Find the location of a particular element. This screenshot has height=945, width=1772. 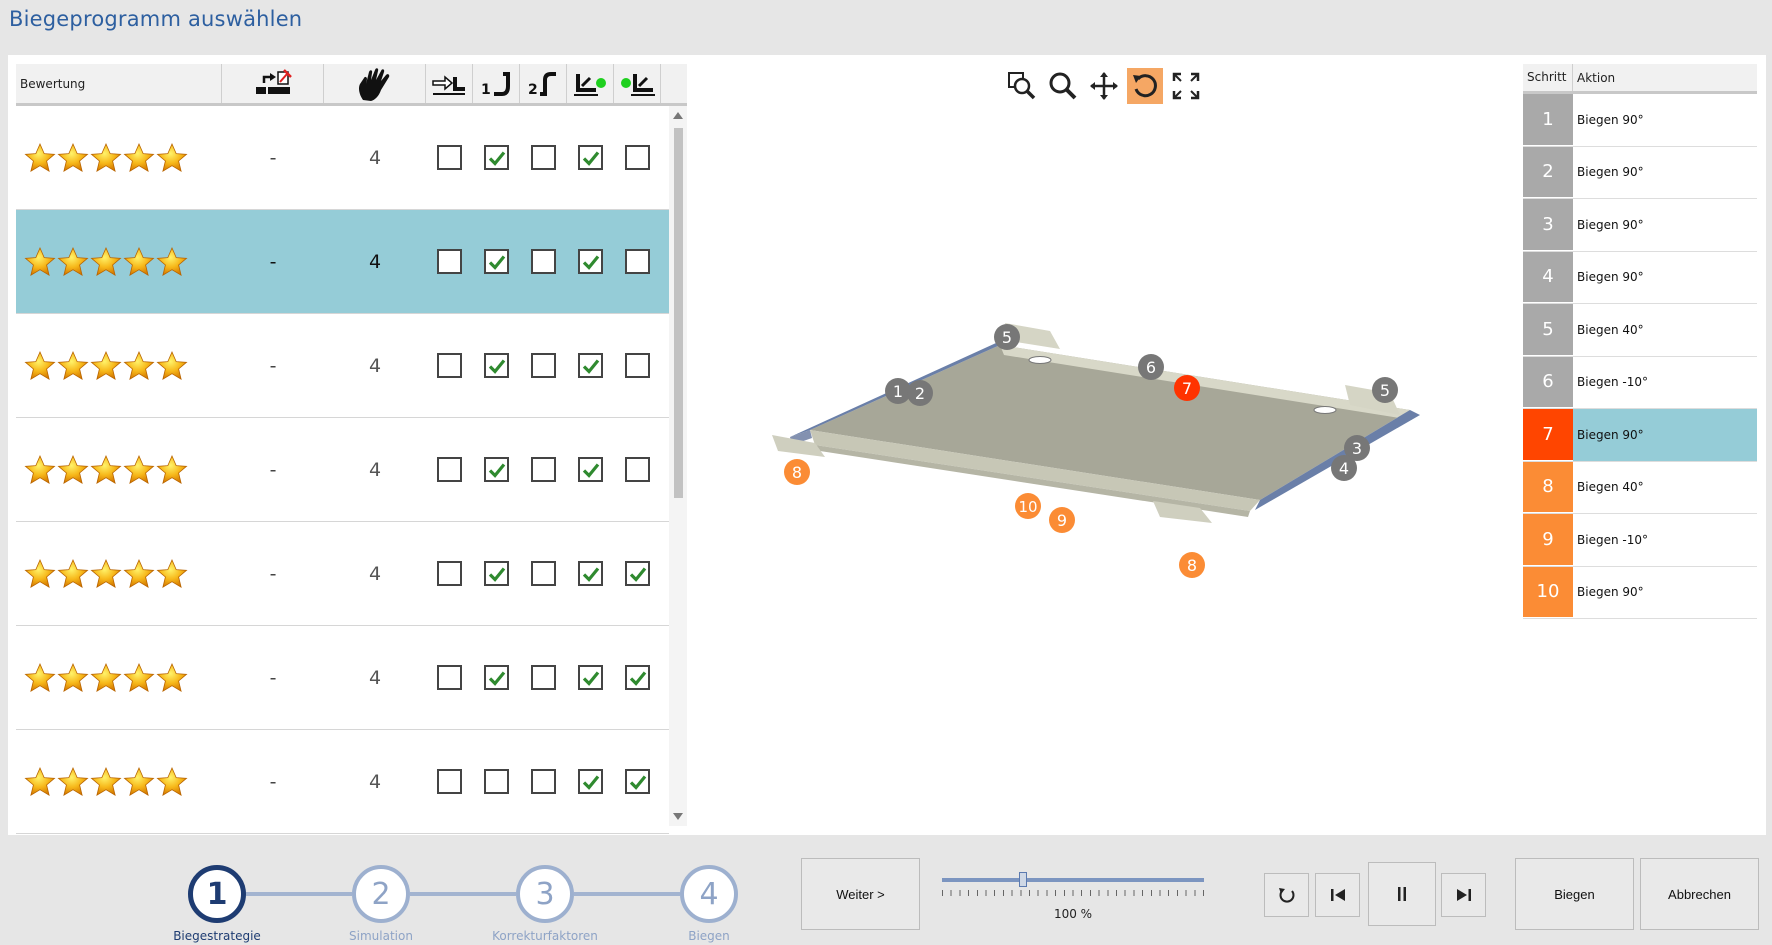

strategy-scrollbar is located at coordinates (678, 466).